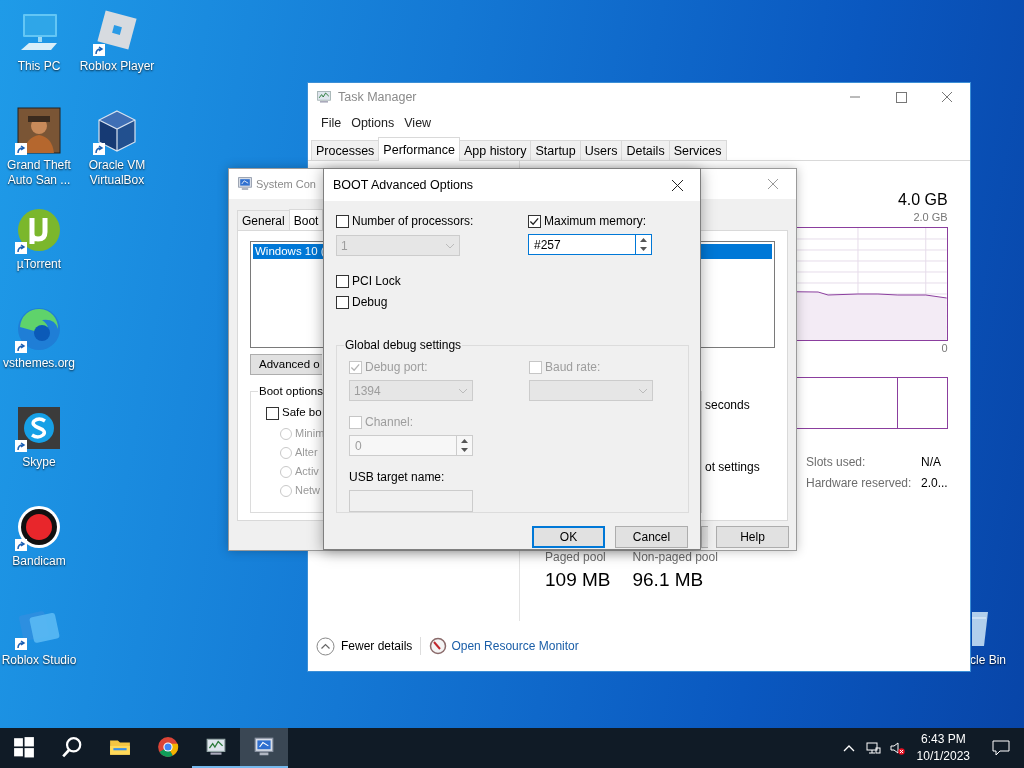  I want to click on window-title: Task Manager, so click(377, 97).